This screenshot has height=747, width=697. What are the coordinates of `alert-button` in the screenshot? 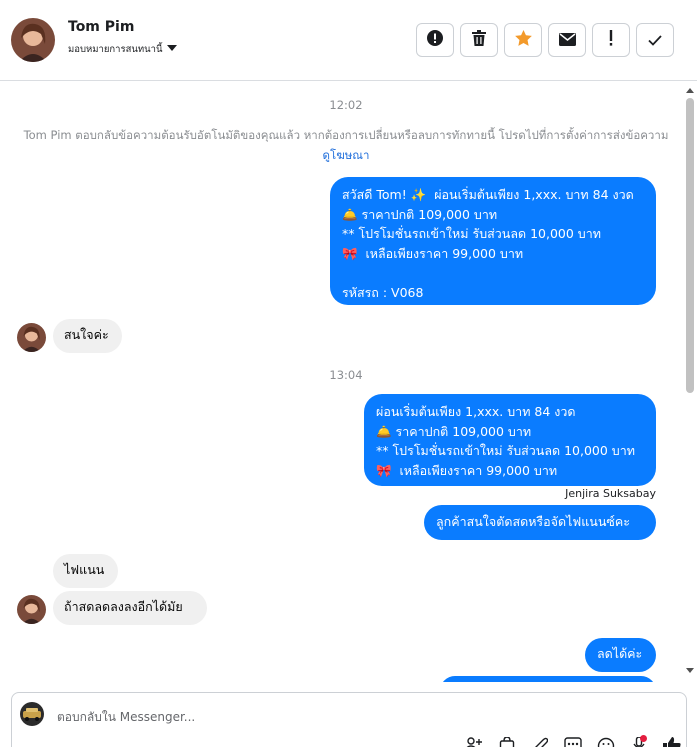 It's located at (435, 40).